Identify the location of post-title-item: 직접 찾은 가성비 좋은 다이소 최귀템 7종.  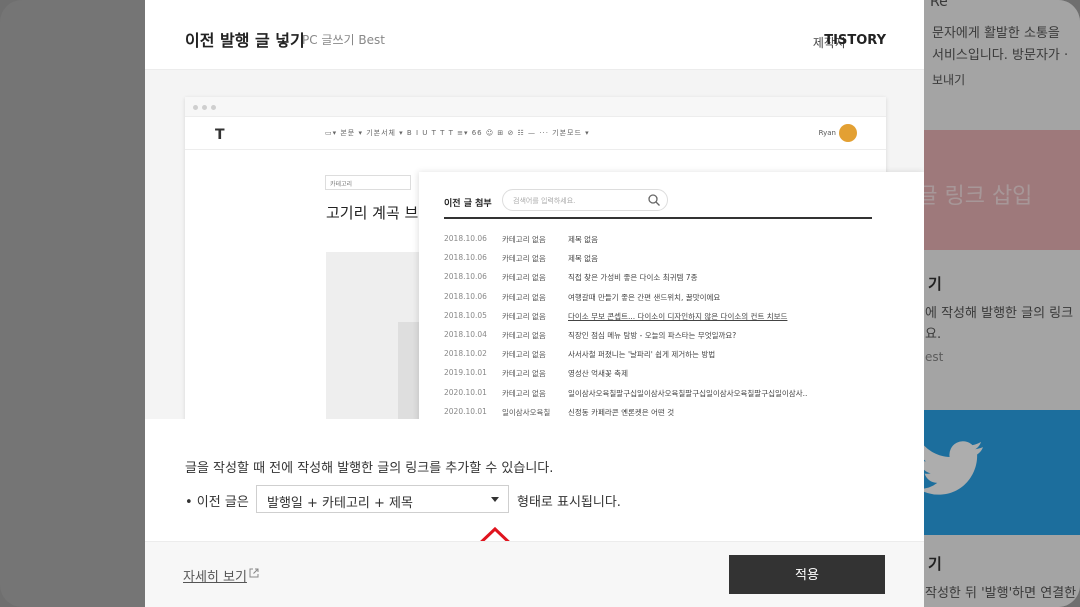
(633, 278).